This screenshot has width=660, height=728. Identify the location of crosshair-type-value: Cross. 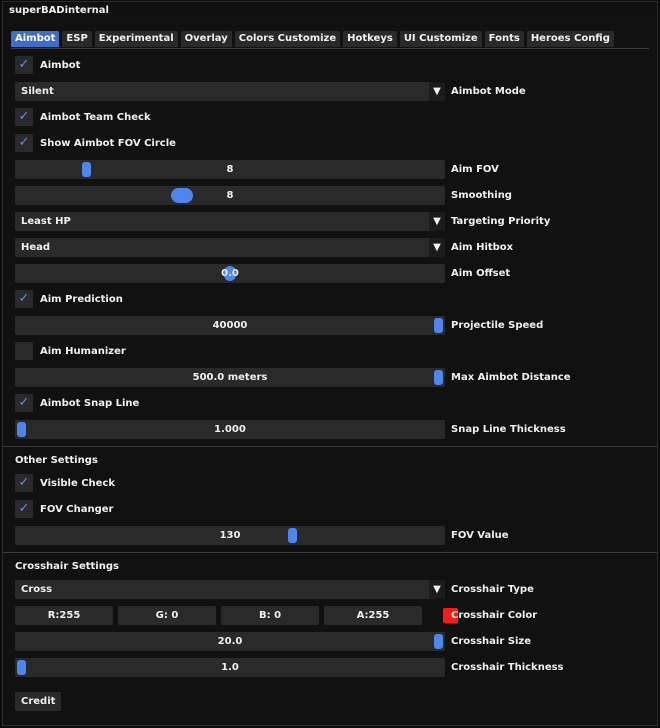
(37, 589).